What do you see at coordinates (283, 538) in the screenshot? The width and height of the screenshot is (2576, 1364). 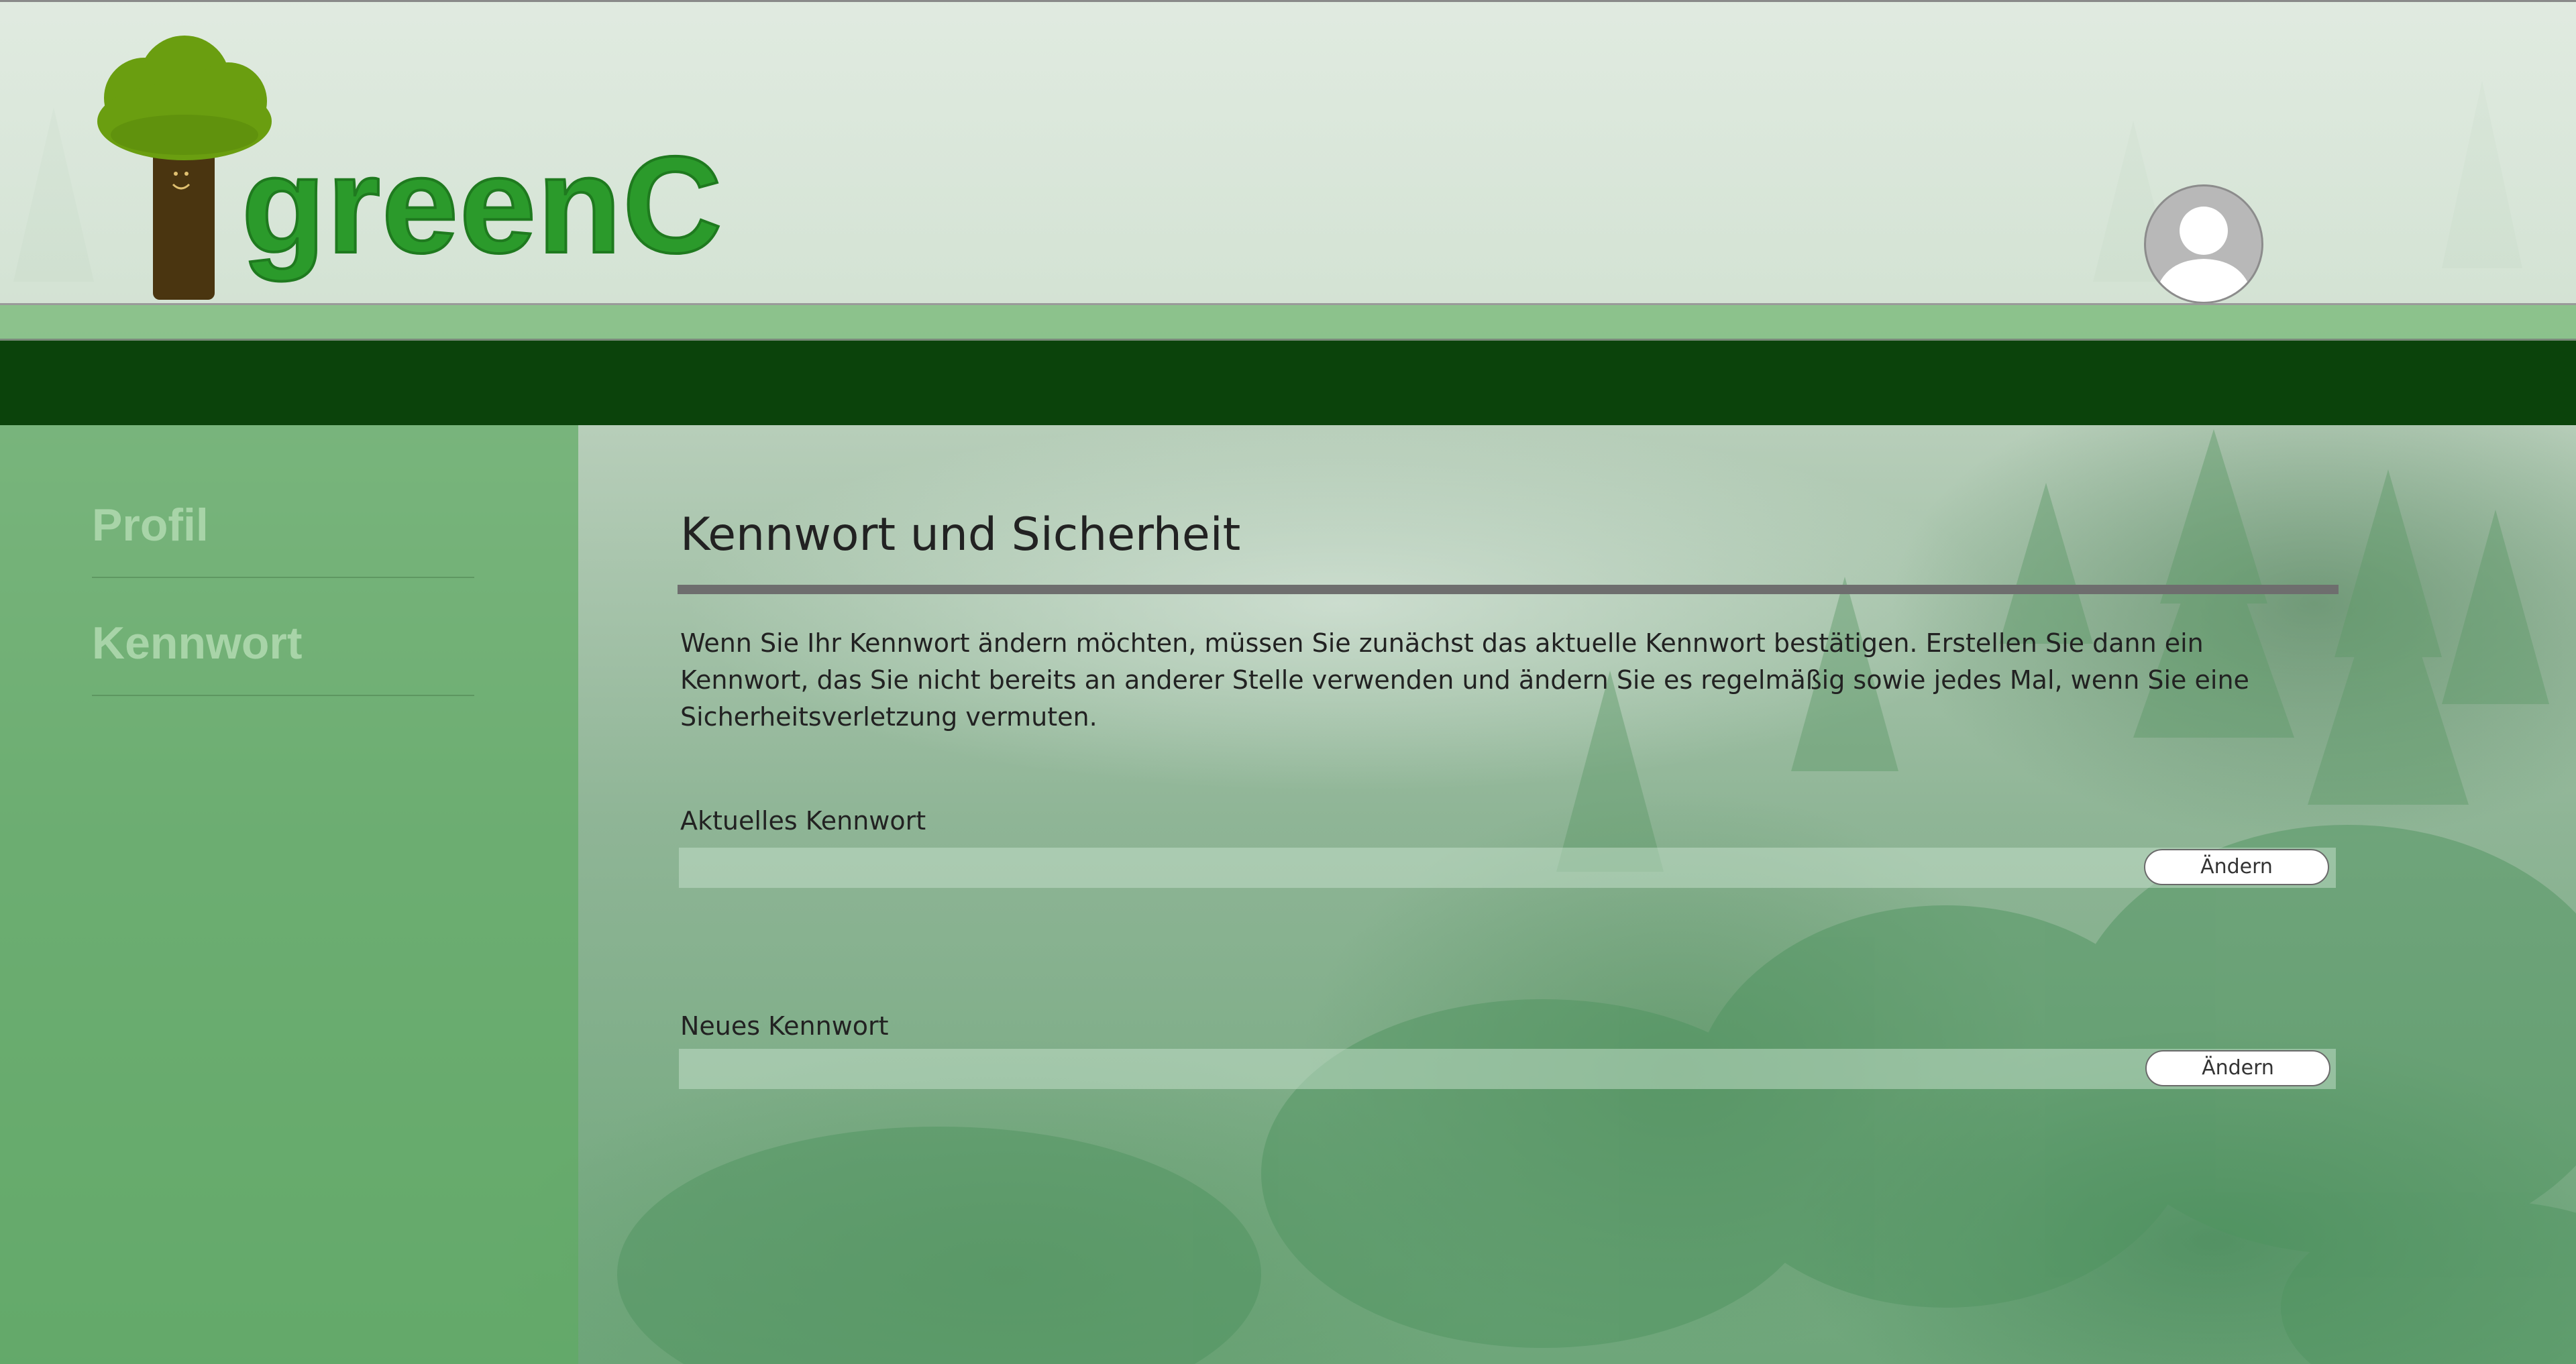 I see `sidebar-item-profil: Profil` at bounding box center [283, 538].